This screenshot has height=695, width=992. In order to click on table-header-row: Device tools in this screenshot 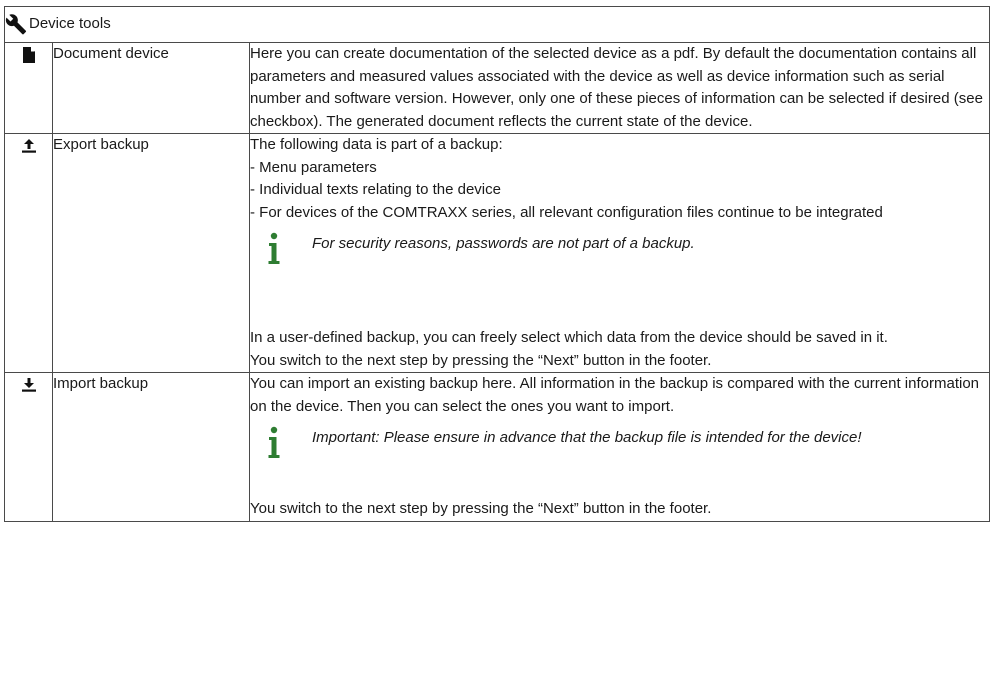, I will do `click(497, 24)`.